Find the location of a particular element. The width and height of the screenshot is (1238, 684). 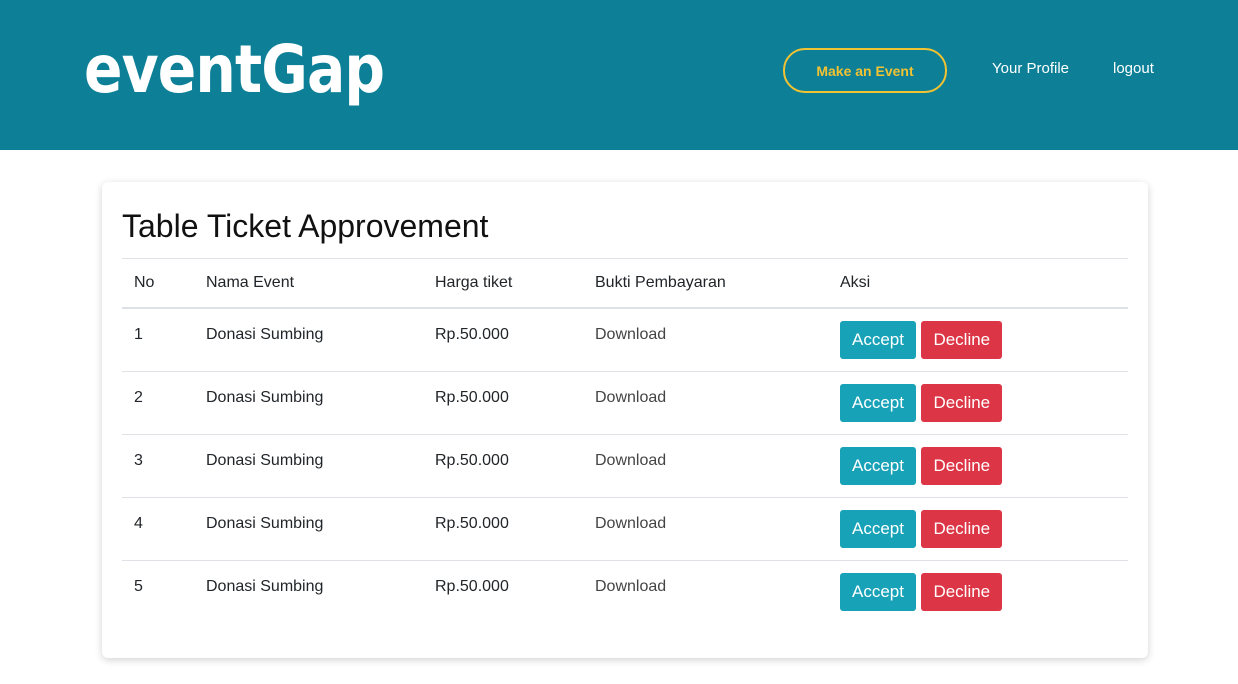

column-header-aksi: Aksi is located at coordinates (978, 283).